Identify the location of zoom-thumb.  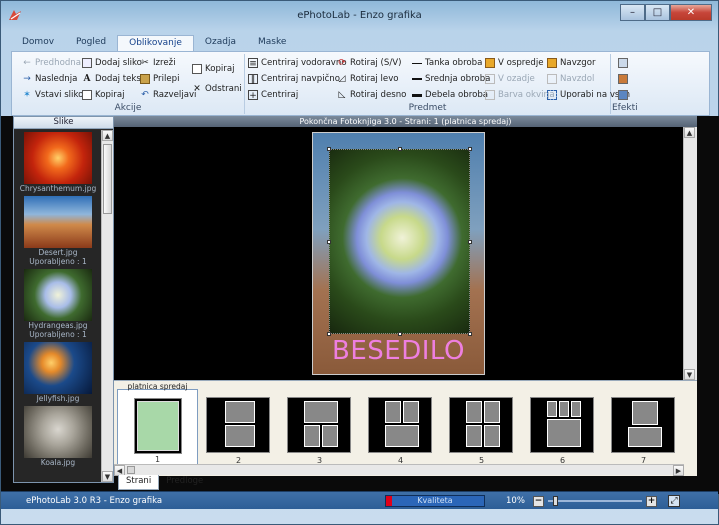
(555, 501).